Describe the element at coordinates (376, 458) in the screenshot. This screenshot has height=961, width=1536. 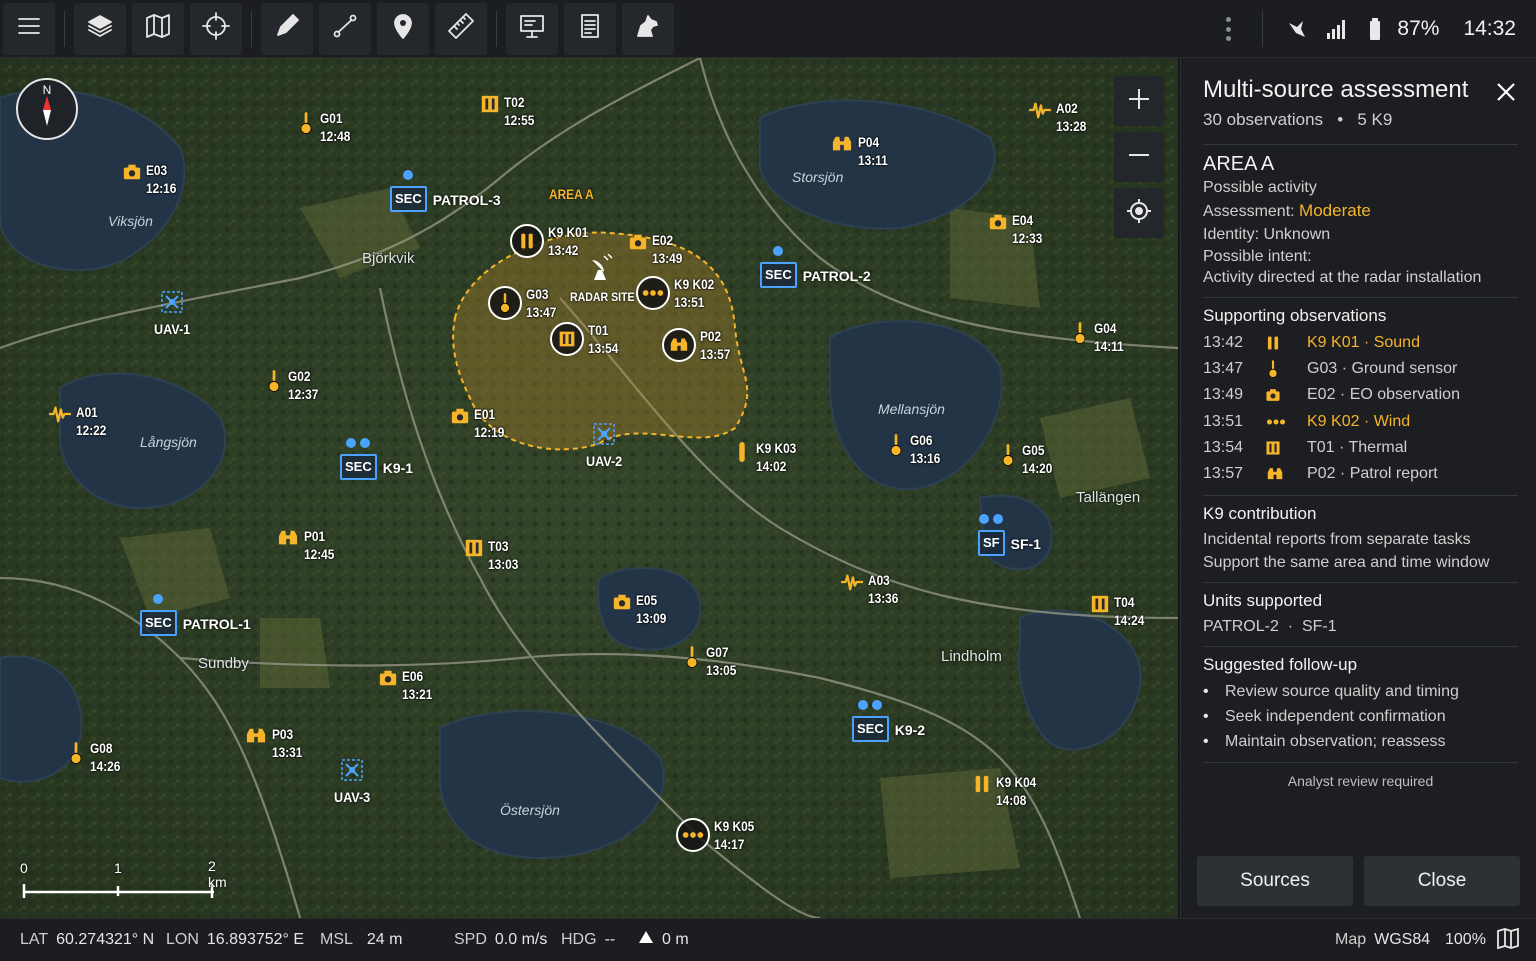
I see `unit-marker: SEC K9-1` at that location.